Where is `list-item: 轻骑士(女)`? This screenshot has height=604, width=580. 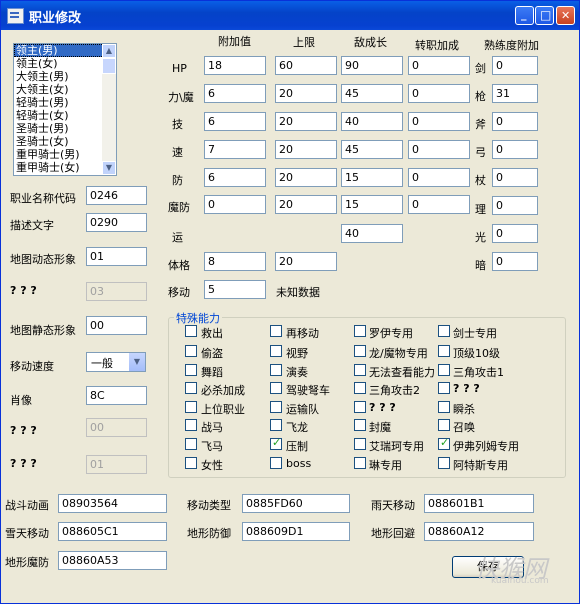 list-item: 轻骑士(女) is located at coordinates (65, 115).